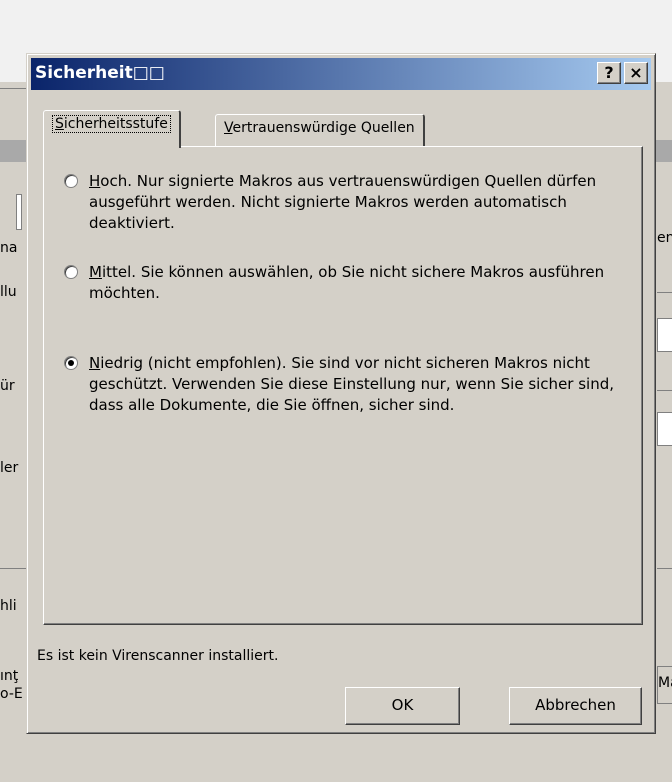  I want to click on cancel-button: Abbrechen, so click(575, 706).